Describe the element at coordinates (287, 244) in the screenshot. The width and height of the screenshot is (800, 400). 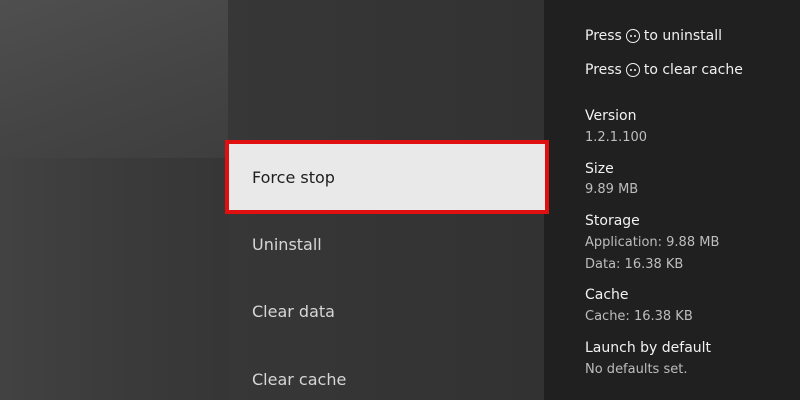
I see `uninstall-button: Uninstall` at that location.